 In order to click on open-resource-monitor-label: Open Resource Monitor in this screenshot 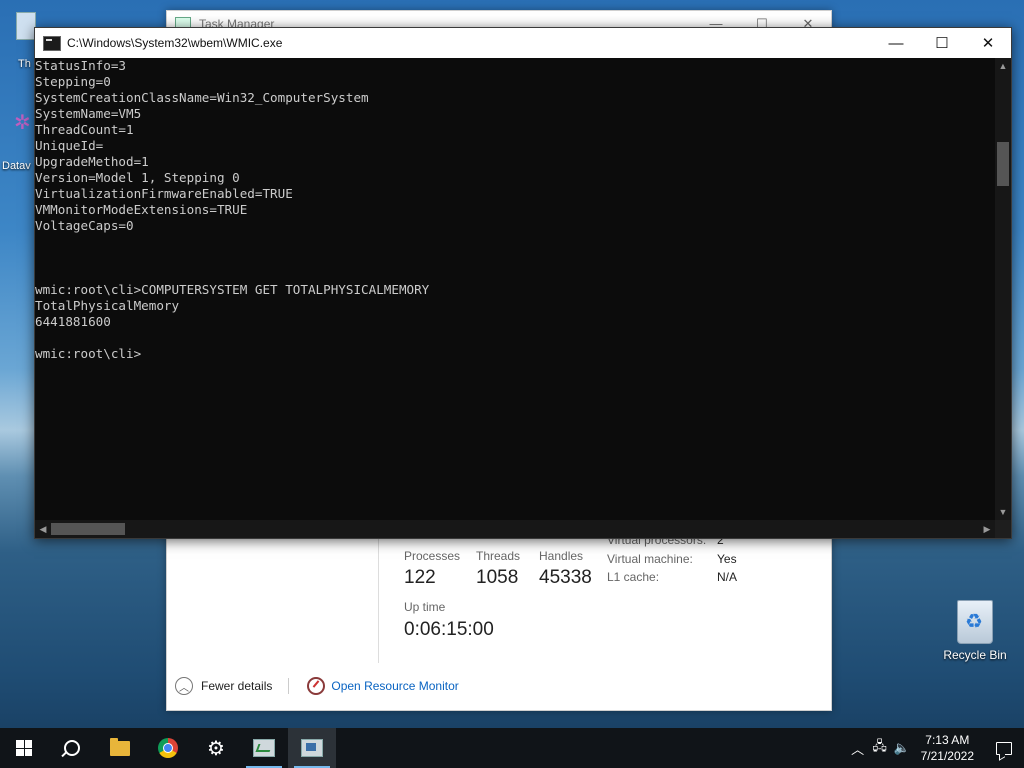, I will do `click(395, 686)`.